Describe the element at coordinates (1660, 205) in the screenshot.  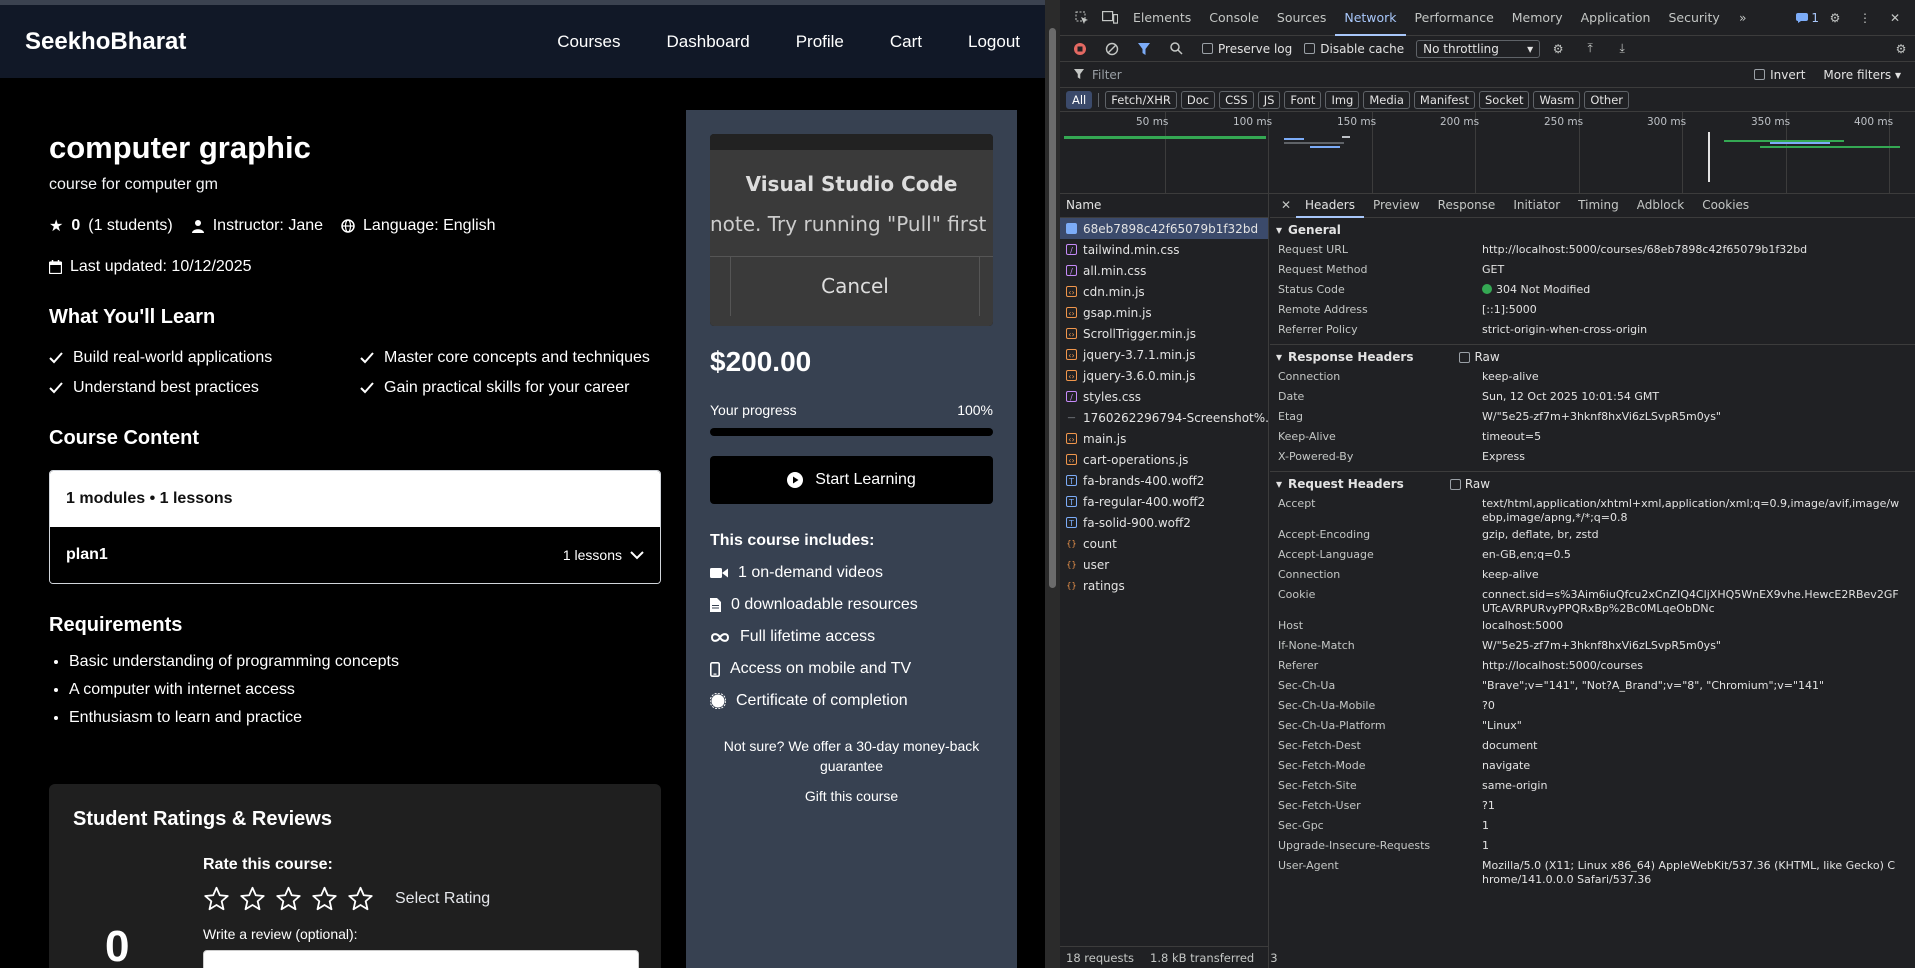
I see `tab-adblock: Adblock` at that location.